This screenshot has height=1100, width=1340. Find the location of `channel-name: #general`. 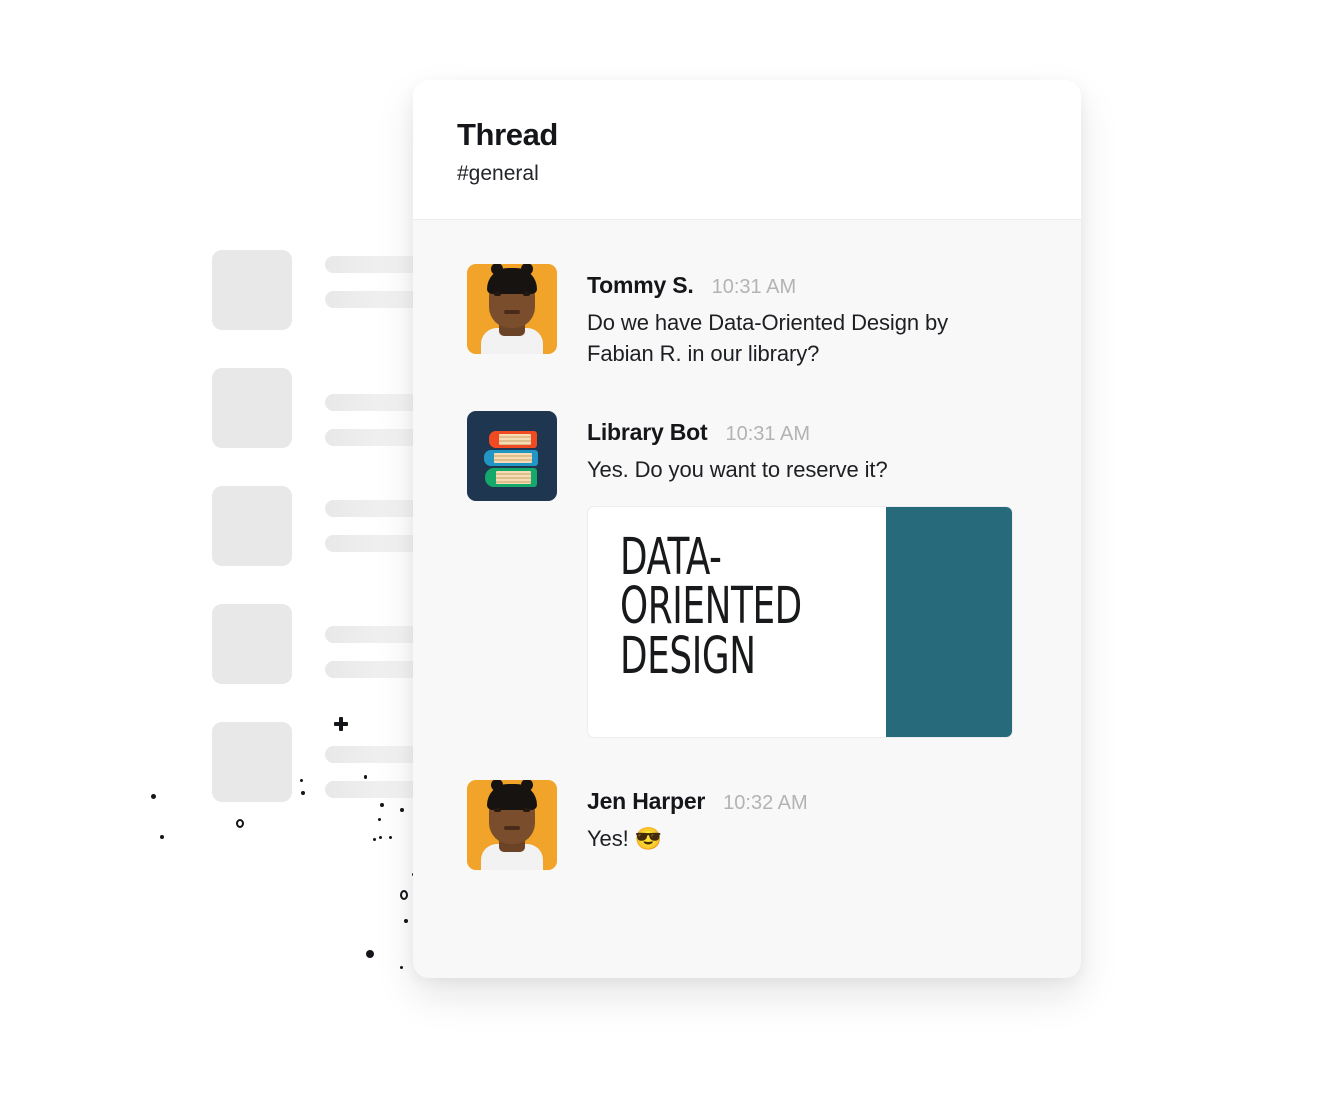

channel-name: #general is located at coordinates (769, 174).